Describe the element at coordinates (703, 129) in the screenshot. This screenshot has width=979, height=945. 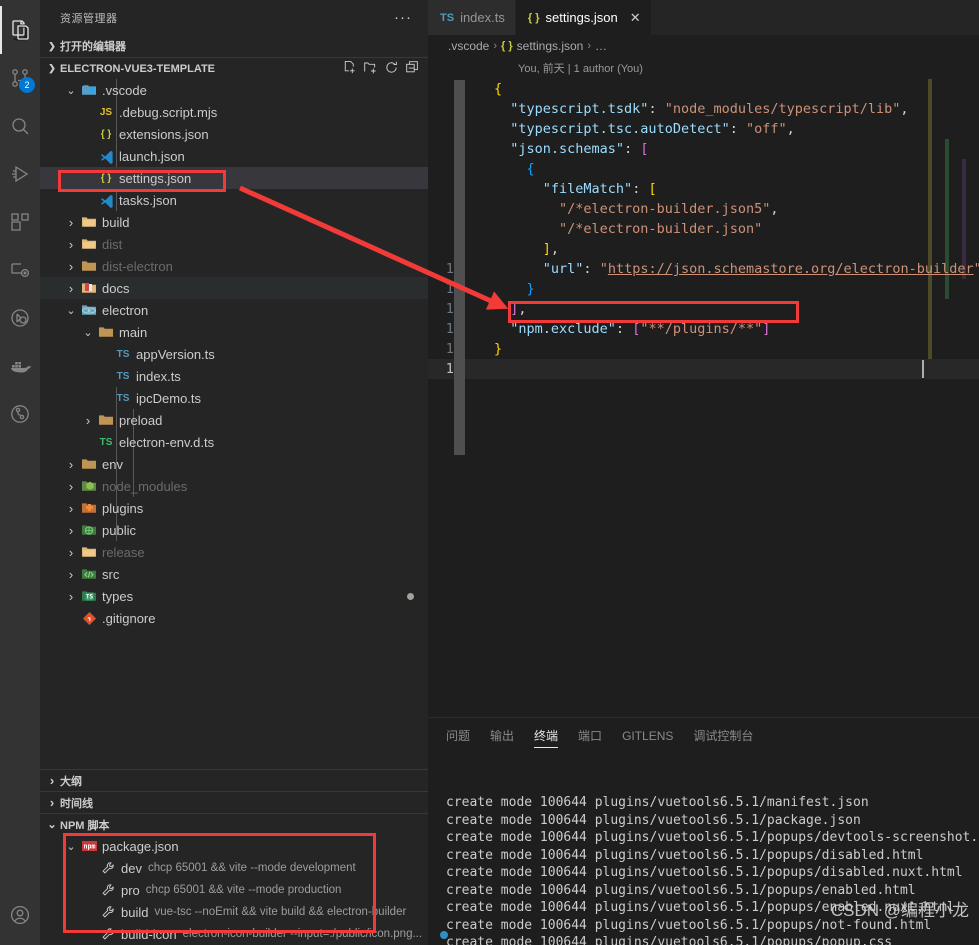
I see `code-line-3: 3 "typescript.tsc.autoDetect": "off",` at that location.